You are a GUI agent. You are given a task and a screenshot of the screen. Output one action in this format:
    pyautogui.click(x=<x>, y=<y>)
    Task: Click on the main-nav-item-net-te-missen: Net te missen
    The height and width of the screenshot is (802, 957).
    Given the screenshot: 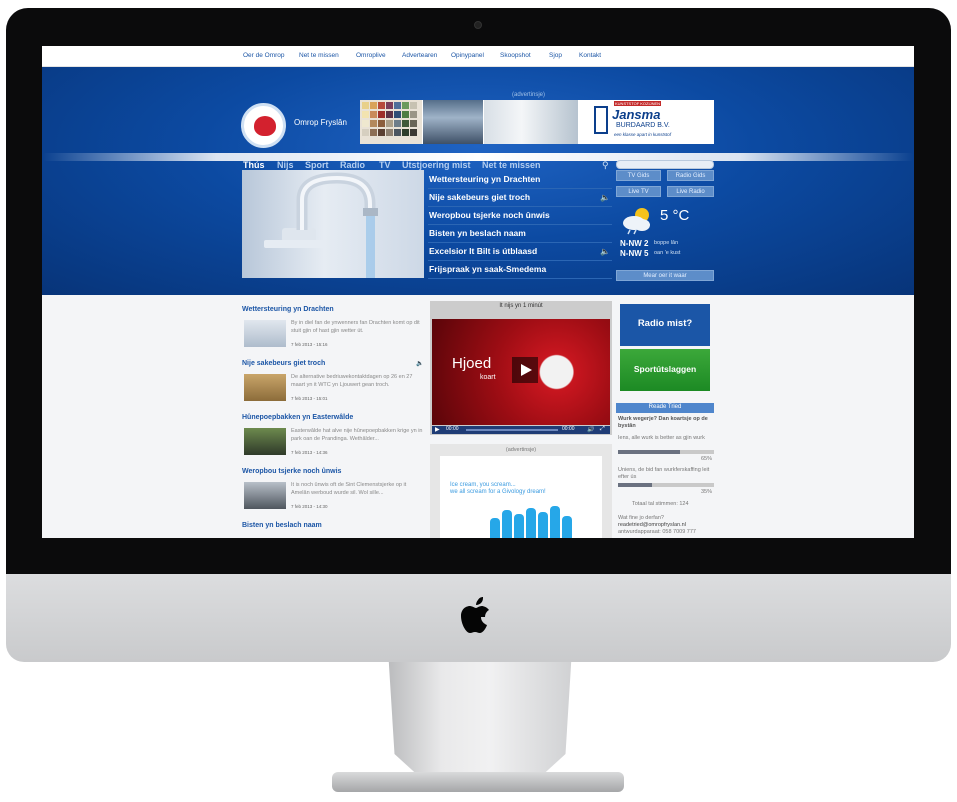 What is the action you would take?
    pyautogui.click(x=511, y=165)
    